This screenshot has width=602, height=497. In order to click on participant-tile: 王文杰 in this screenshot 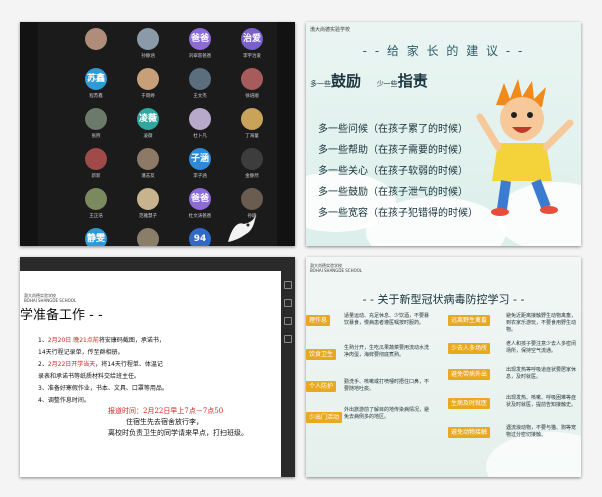, I will do `click(200, 83)`.